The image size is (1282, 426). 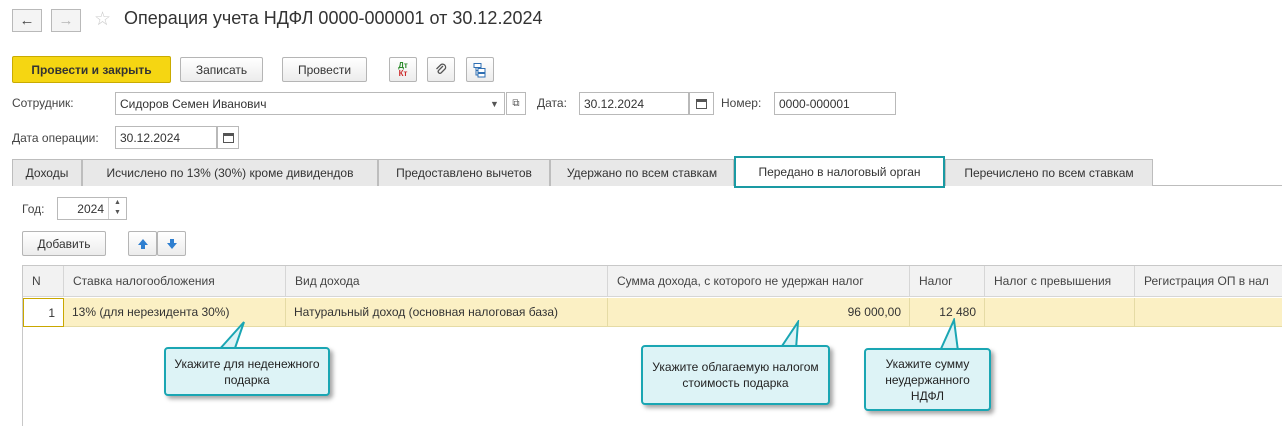 What do you see at coordinates (1049, 172) in the screenshot?
I see `tab-paid: Перечислено по всем ставкам` at bounding box center [1049, 172].